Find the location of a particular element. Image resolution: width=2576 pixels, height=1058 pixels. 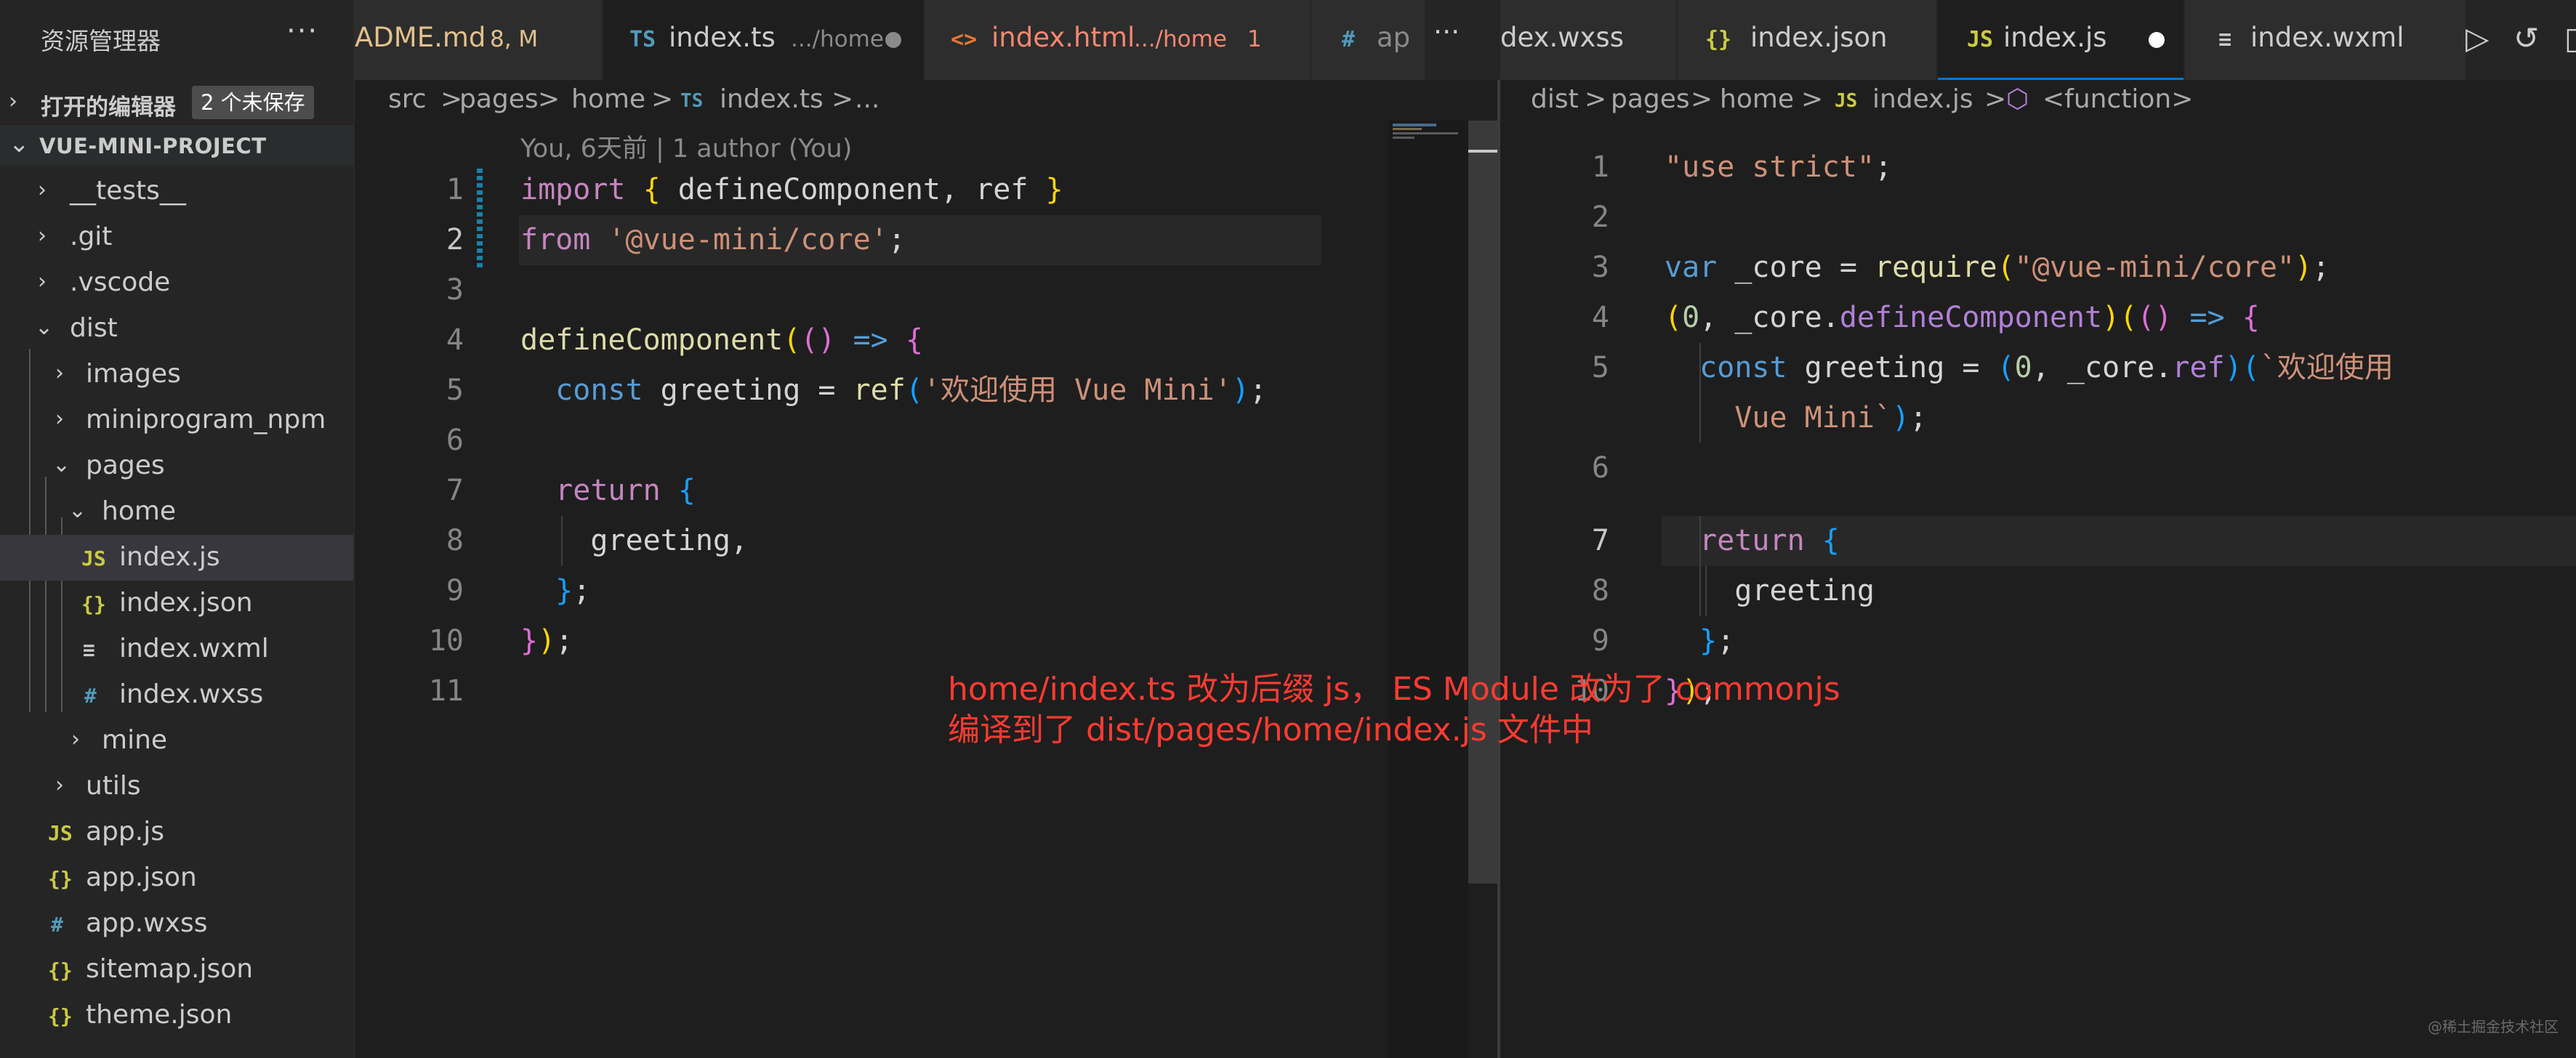

tree-item-index-json: {} index.json is located at coordinates (176, 603).